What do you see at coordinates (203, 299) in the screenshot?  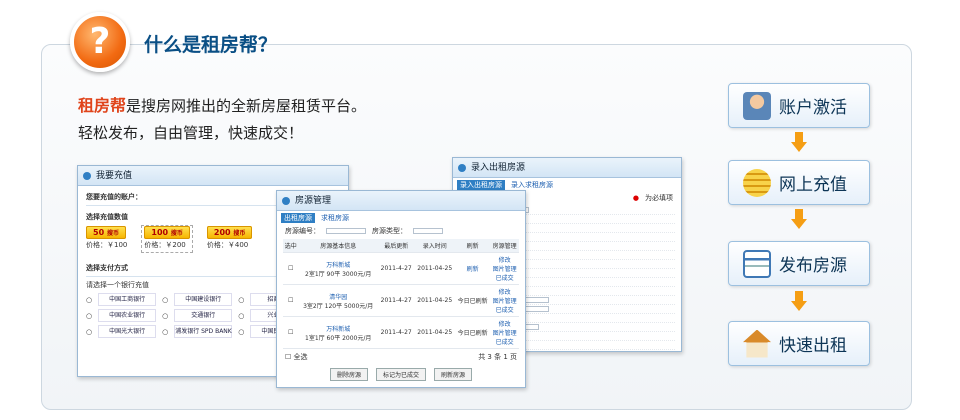 I see `bank-ccb: 中国建设银行` at bounding box center [203, 299].